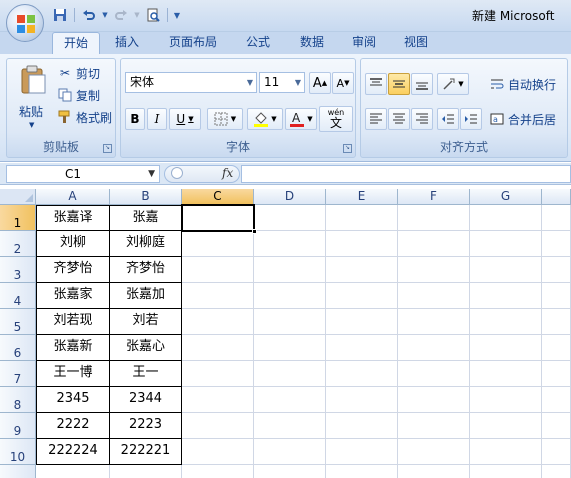 Image resolution: width=571 pixels, height=478 pixels. I want to click on column-header-c: C, so click(218, 197).